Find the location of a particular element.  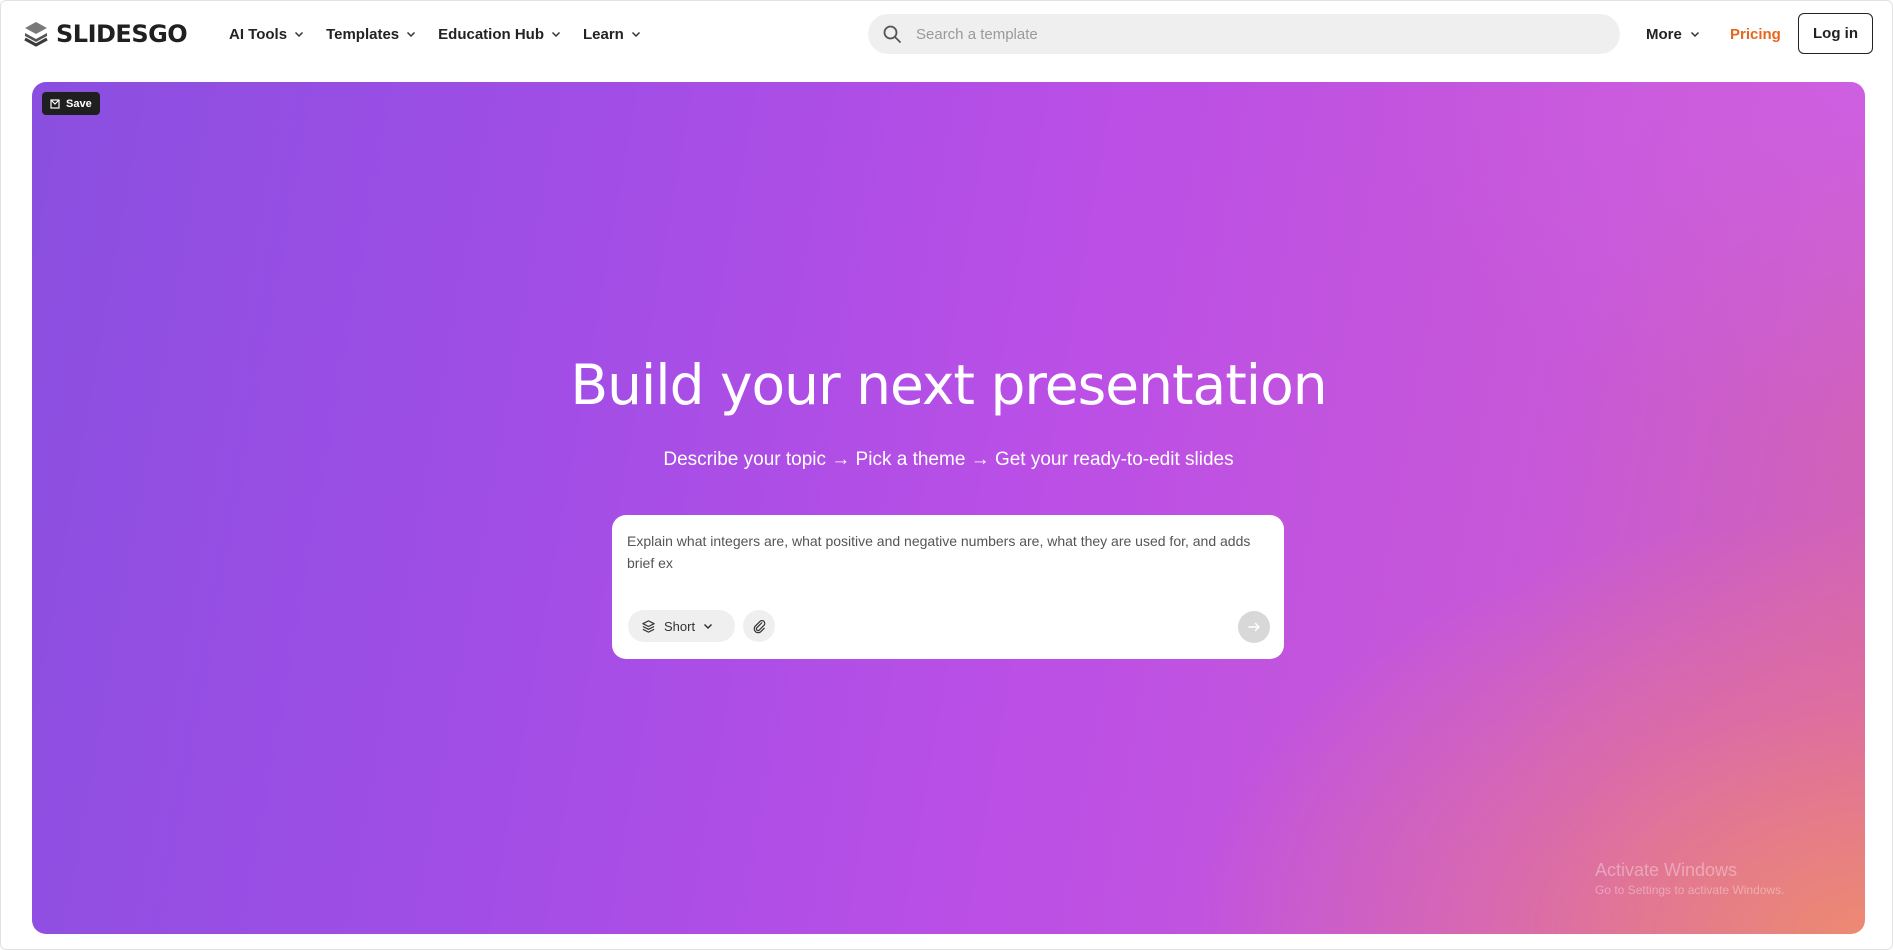

layers-icon is located at coordinates (648, 626).